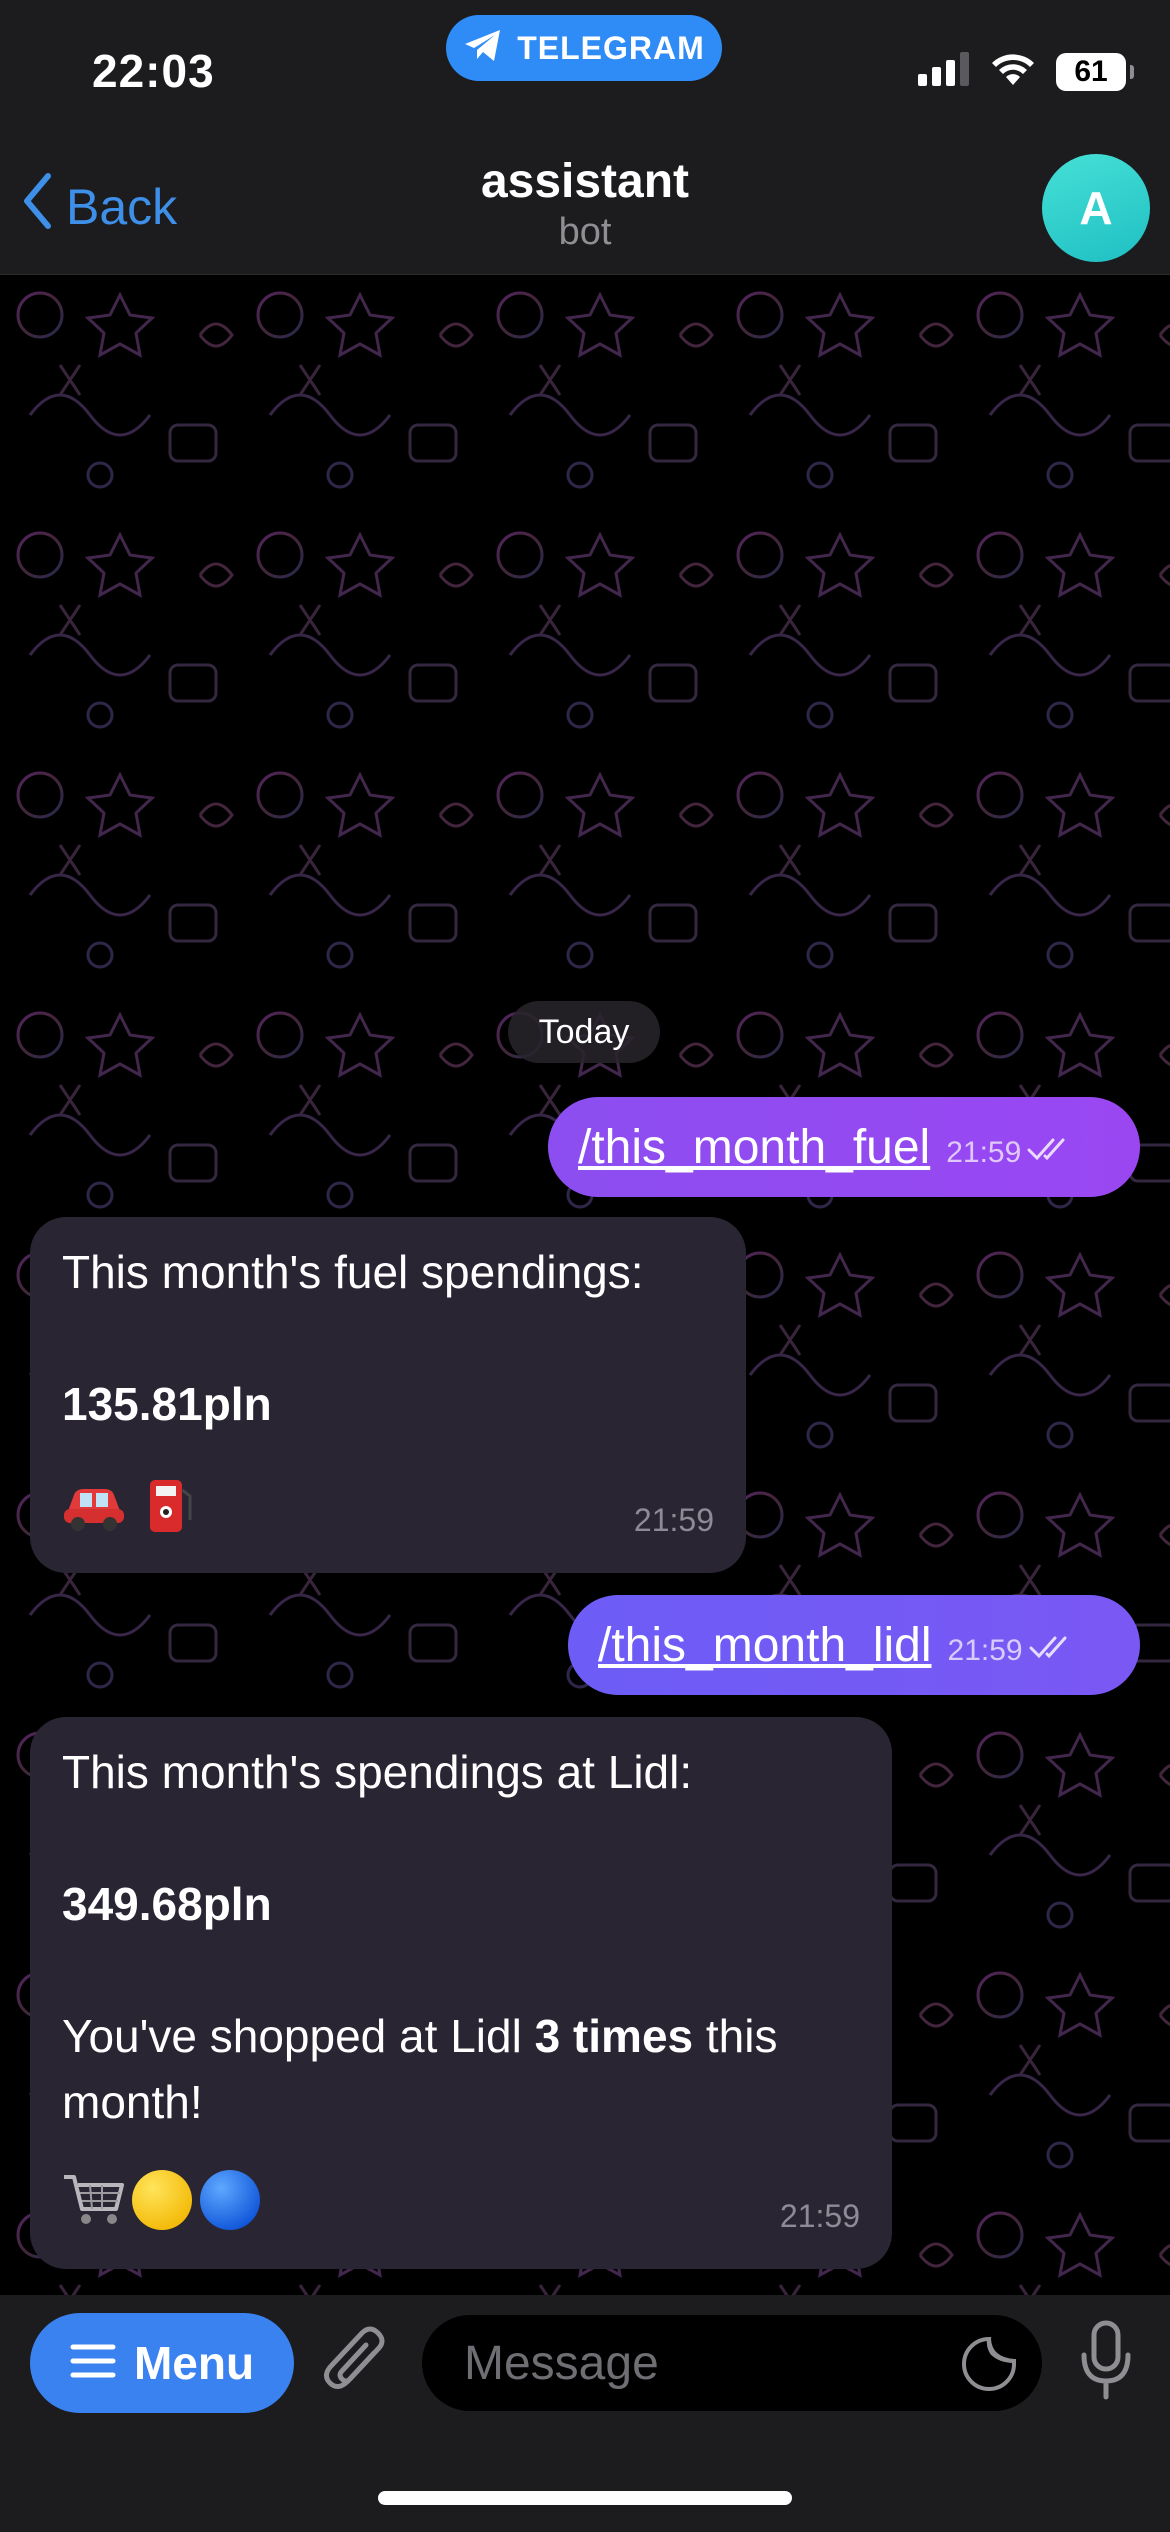  I want to click on outgoing-message: /this_month_fuel 21:59, so click(844, 1147).